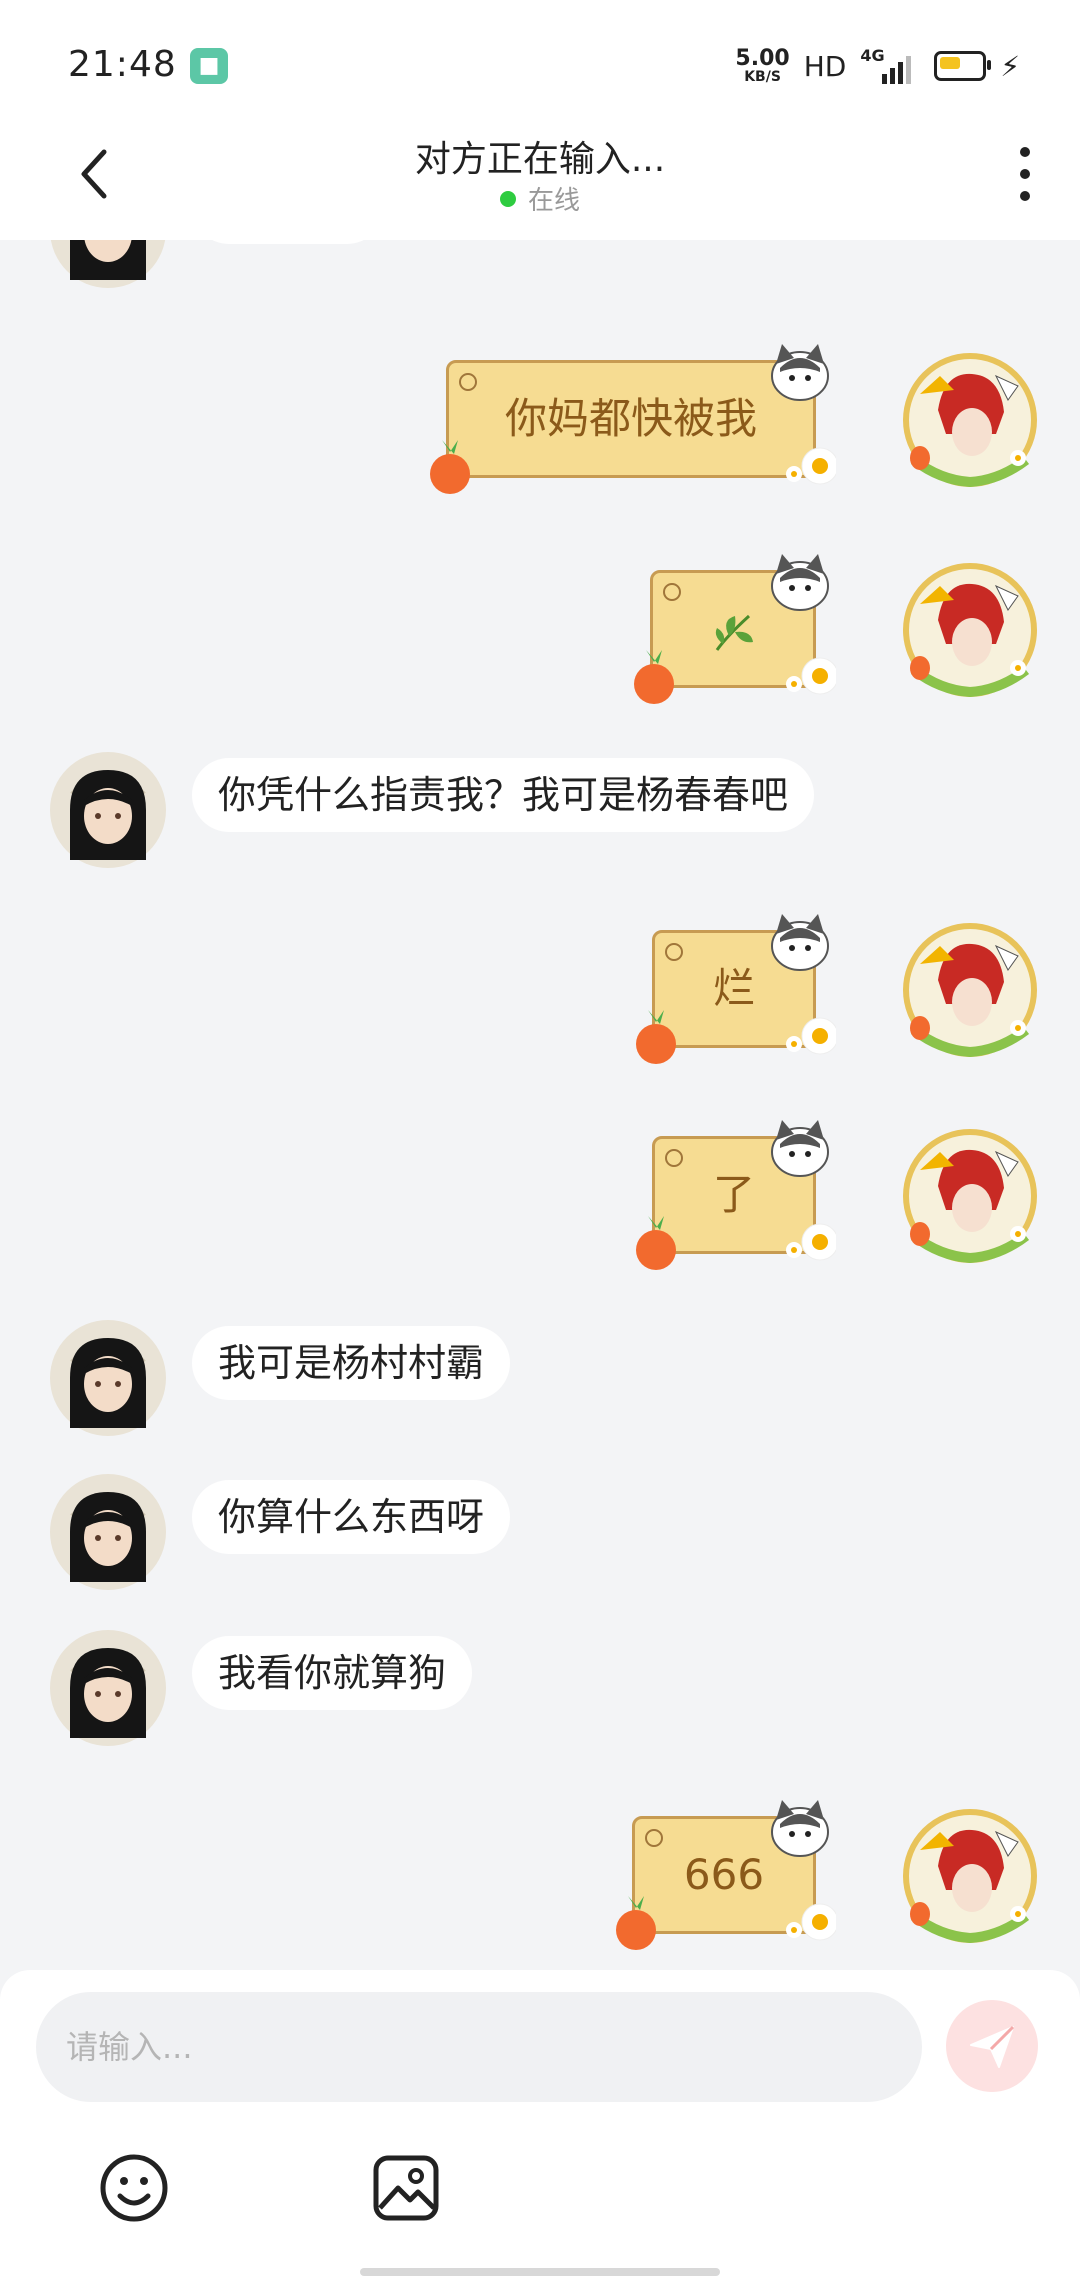 The width and height of the screenshot is (1080, 2280). Describe the element at coordinates (540, 1542) in the screenshot. I see `message-item: 你算什么东西呀` at that location.